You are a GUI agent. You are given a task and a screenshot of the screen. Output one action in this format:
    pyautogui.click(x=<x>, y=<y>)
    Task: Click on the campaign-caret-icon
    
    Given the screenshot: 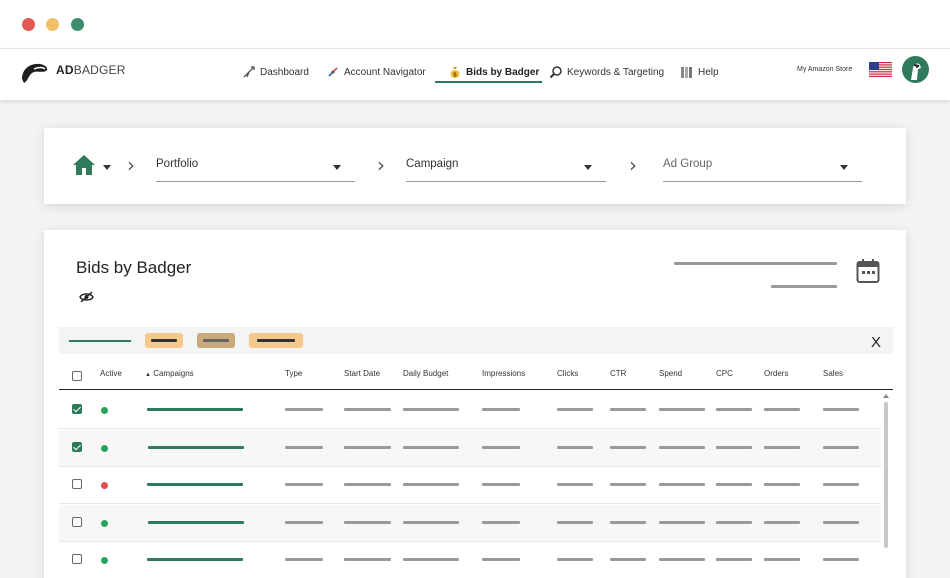 What is the action you would take?
    pyautogui.click(x=588, y=167)
    